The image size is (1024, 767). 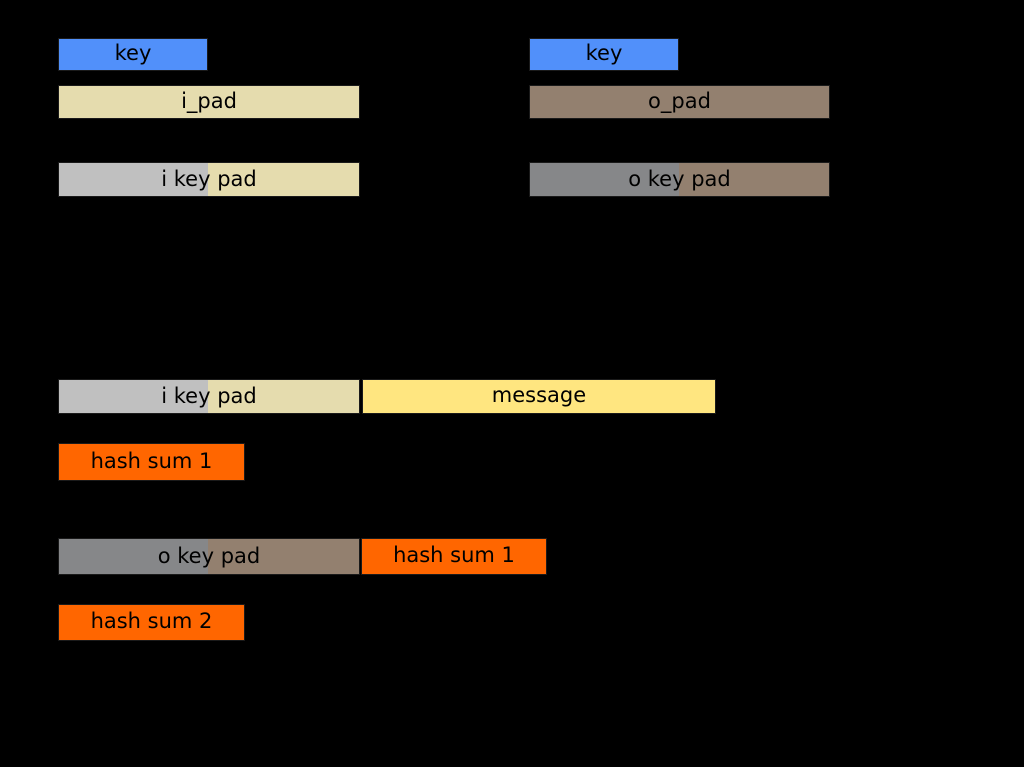 I want to click on block-i-key-pad-top: i key pad, so click(x=209, y=179).